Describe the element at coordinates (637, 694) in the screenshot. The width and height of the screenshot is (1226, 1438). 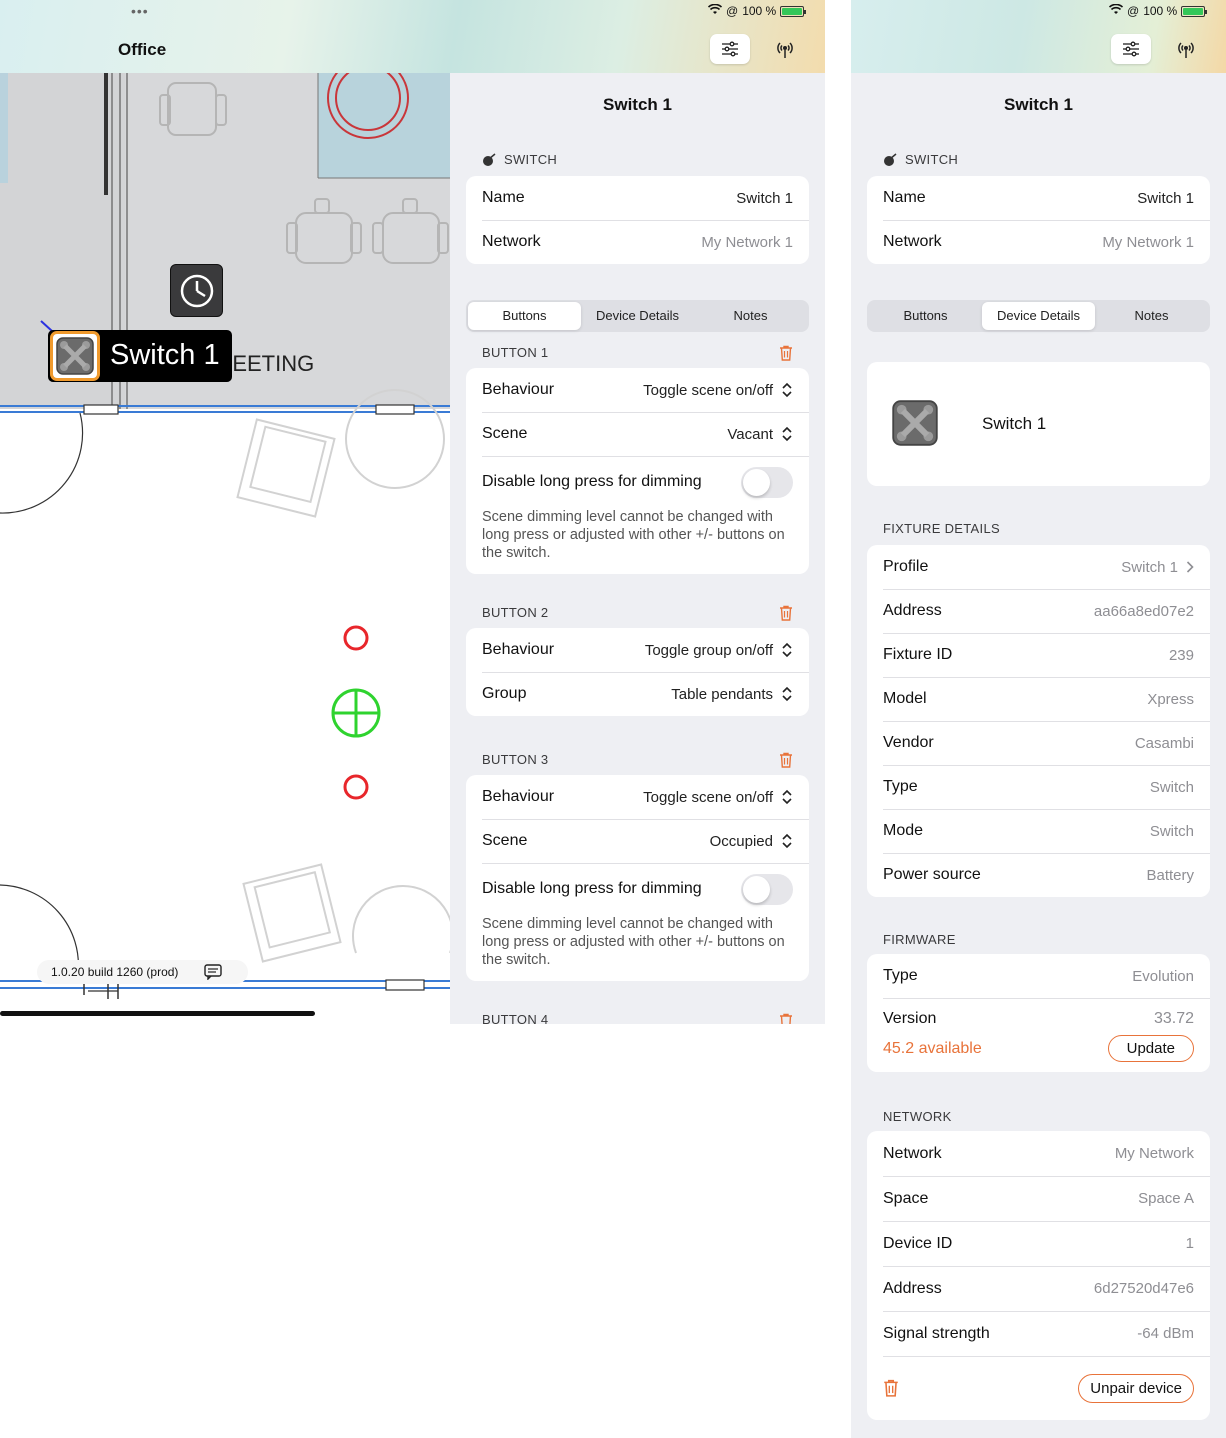
I see `button2-group-row: Group Table pendants` at that location.